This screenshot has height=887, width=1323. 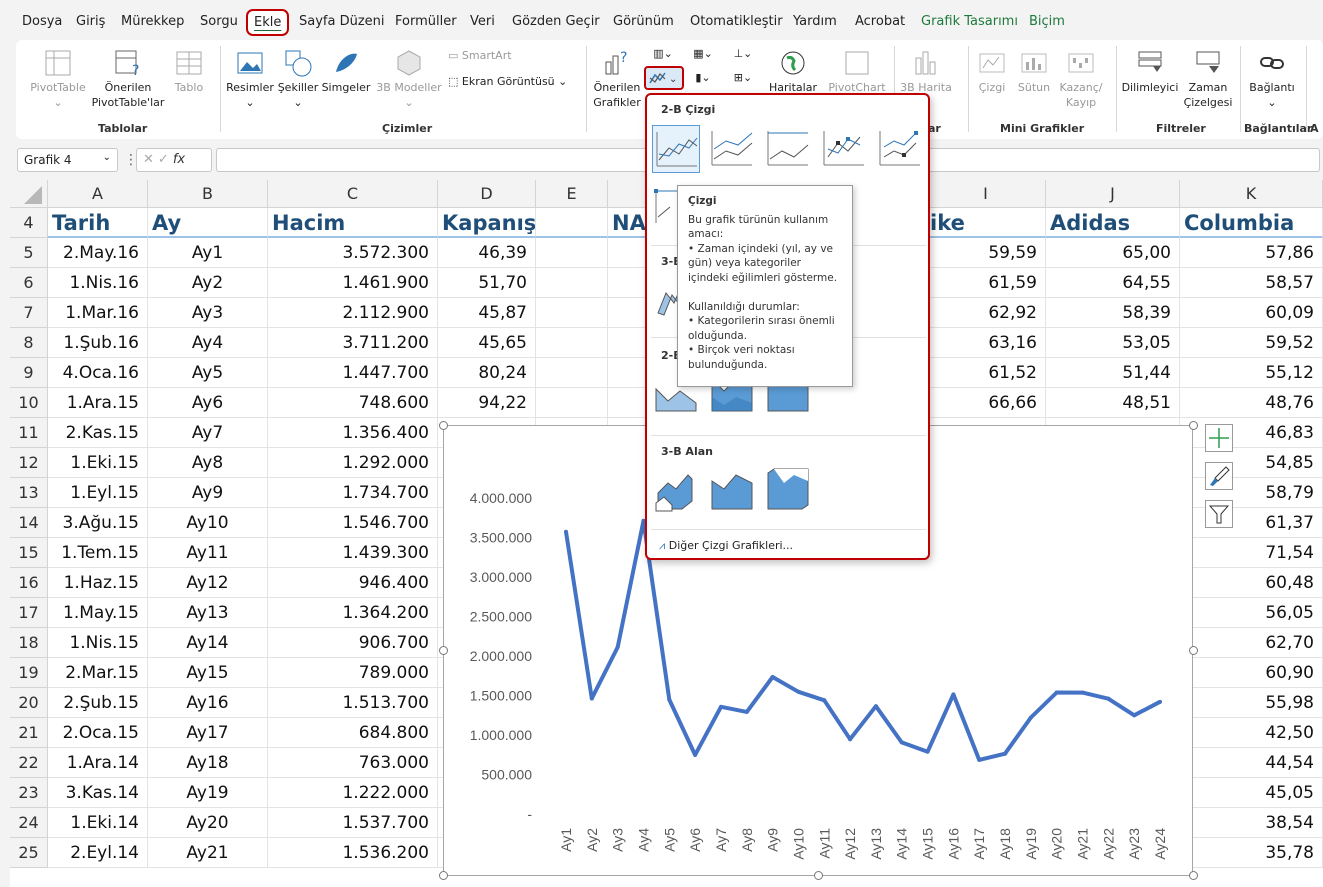 What do you see at coordinates (1113, 223) in the screenshot?
I see `header-cell: Adidas` at bounding box center [1113, 223].